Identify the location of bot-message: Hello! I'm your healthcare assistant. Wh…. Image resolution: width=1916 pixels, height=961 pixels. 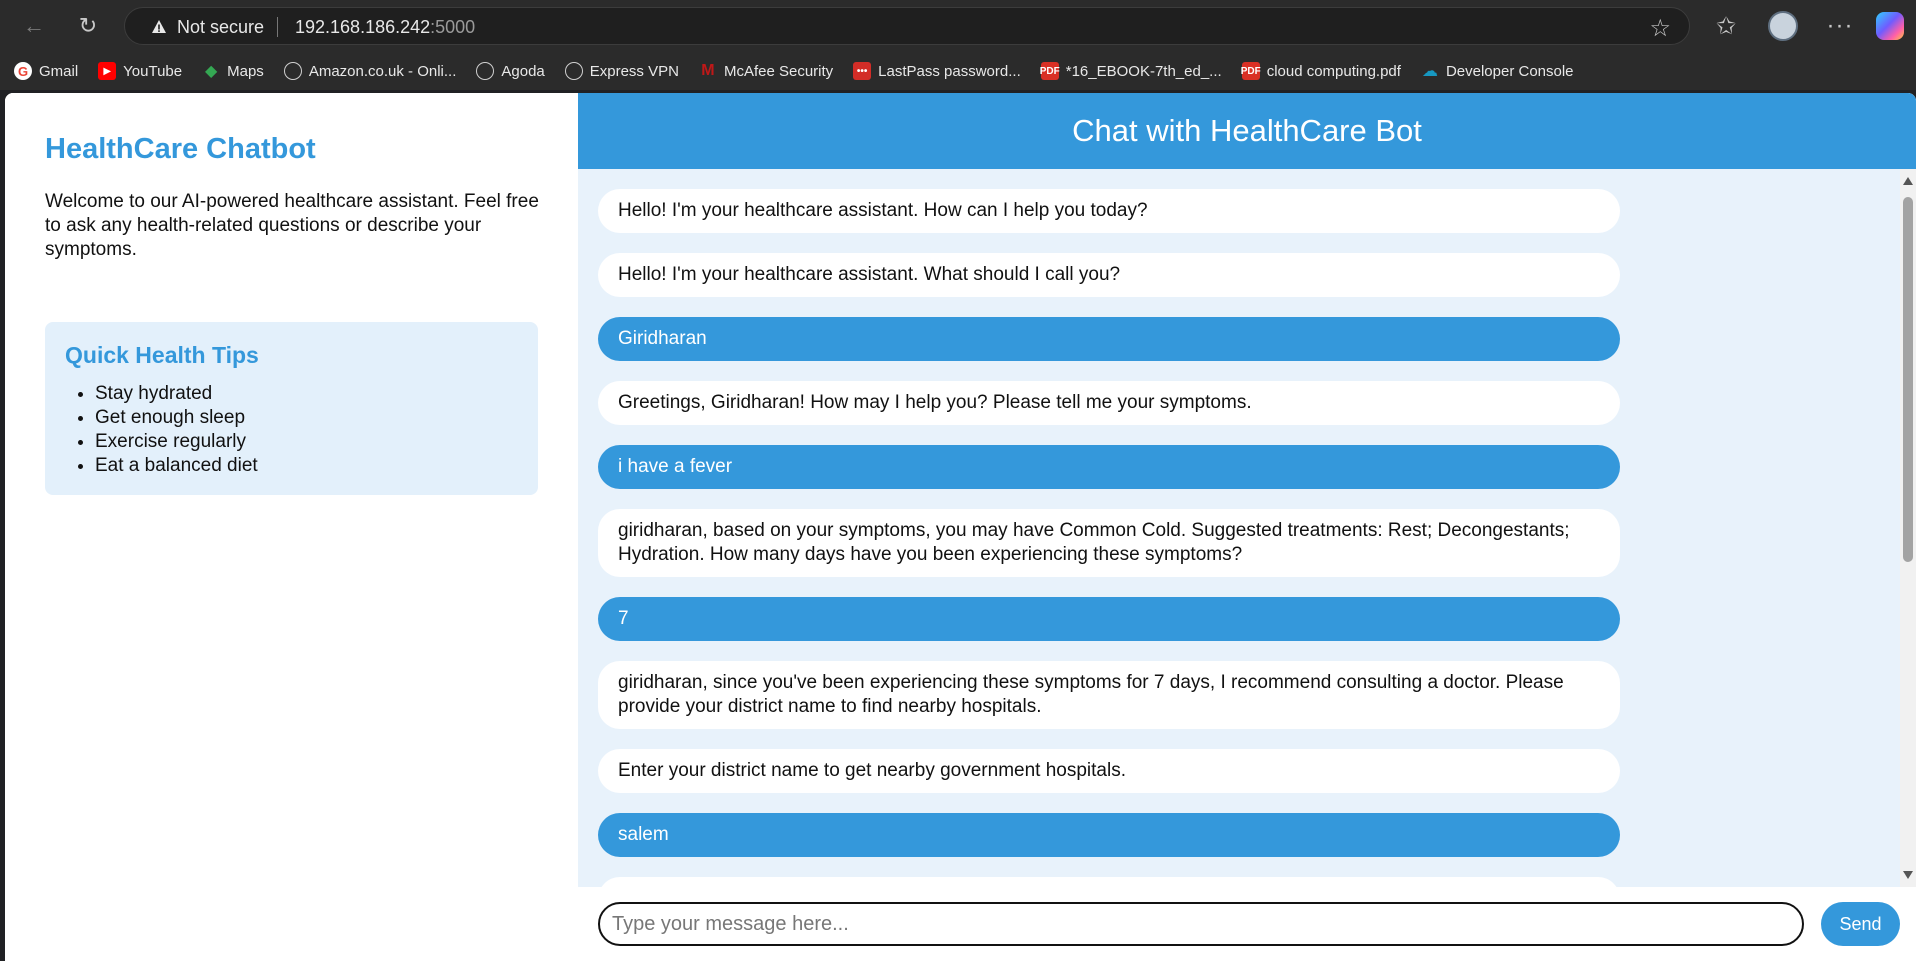
(1109, 275).